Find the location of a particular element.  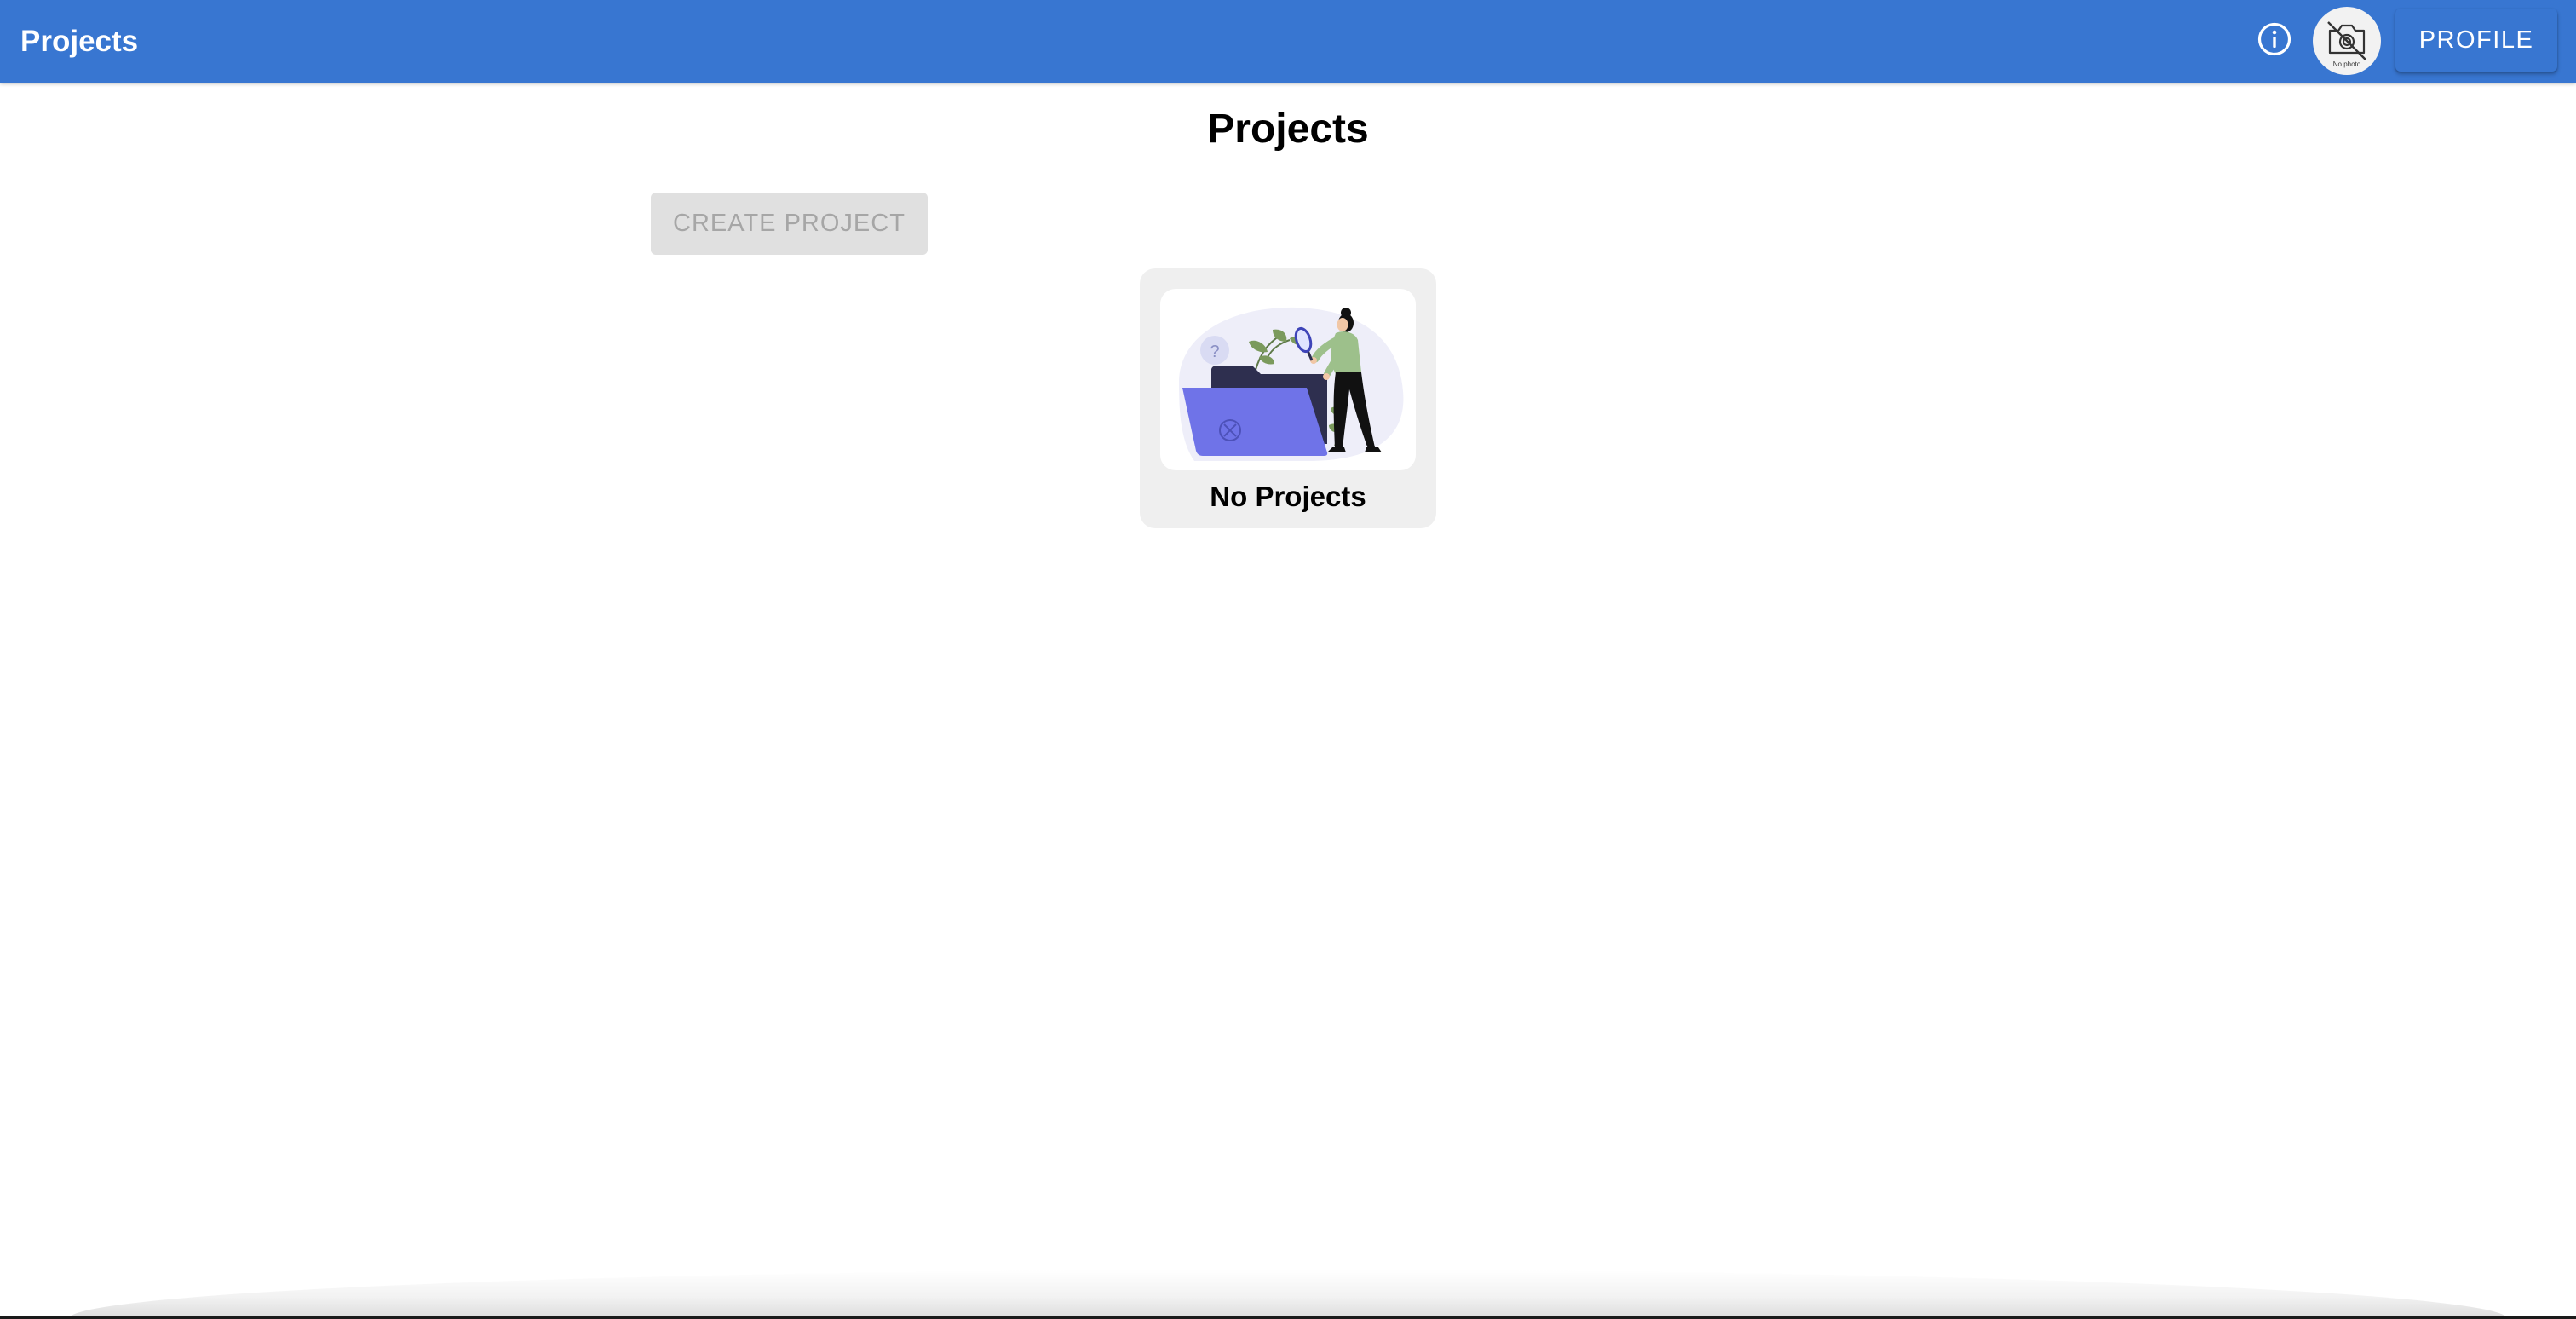

empty-state-card: ? No Projects is located at coordinates (1288, 398).